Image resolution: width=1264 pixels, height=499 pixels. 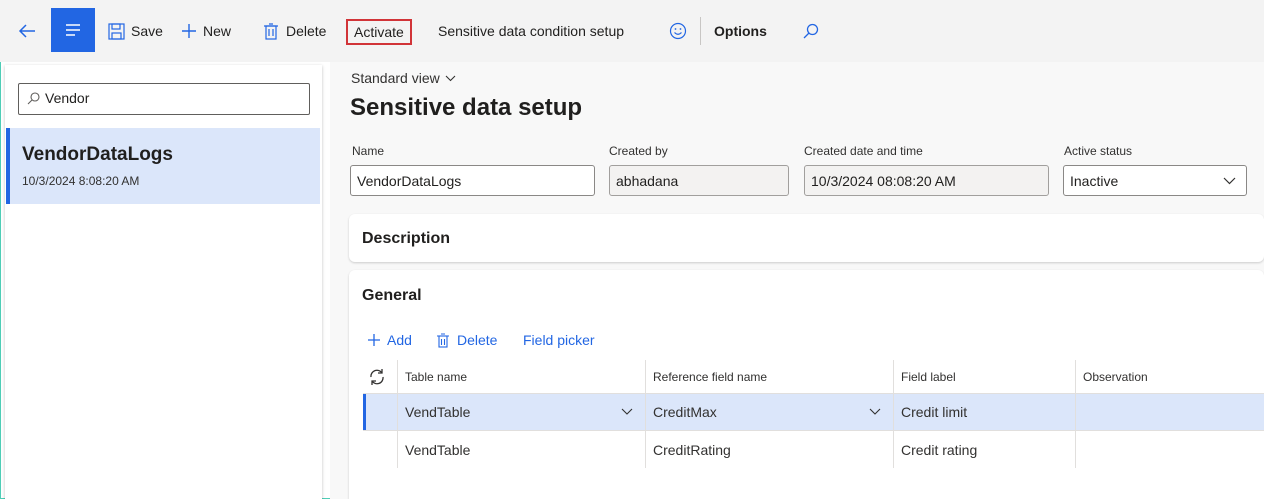 I want to click on new-label: New, so click(x=217, y=31).